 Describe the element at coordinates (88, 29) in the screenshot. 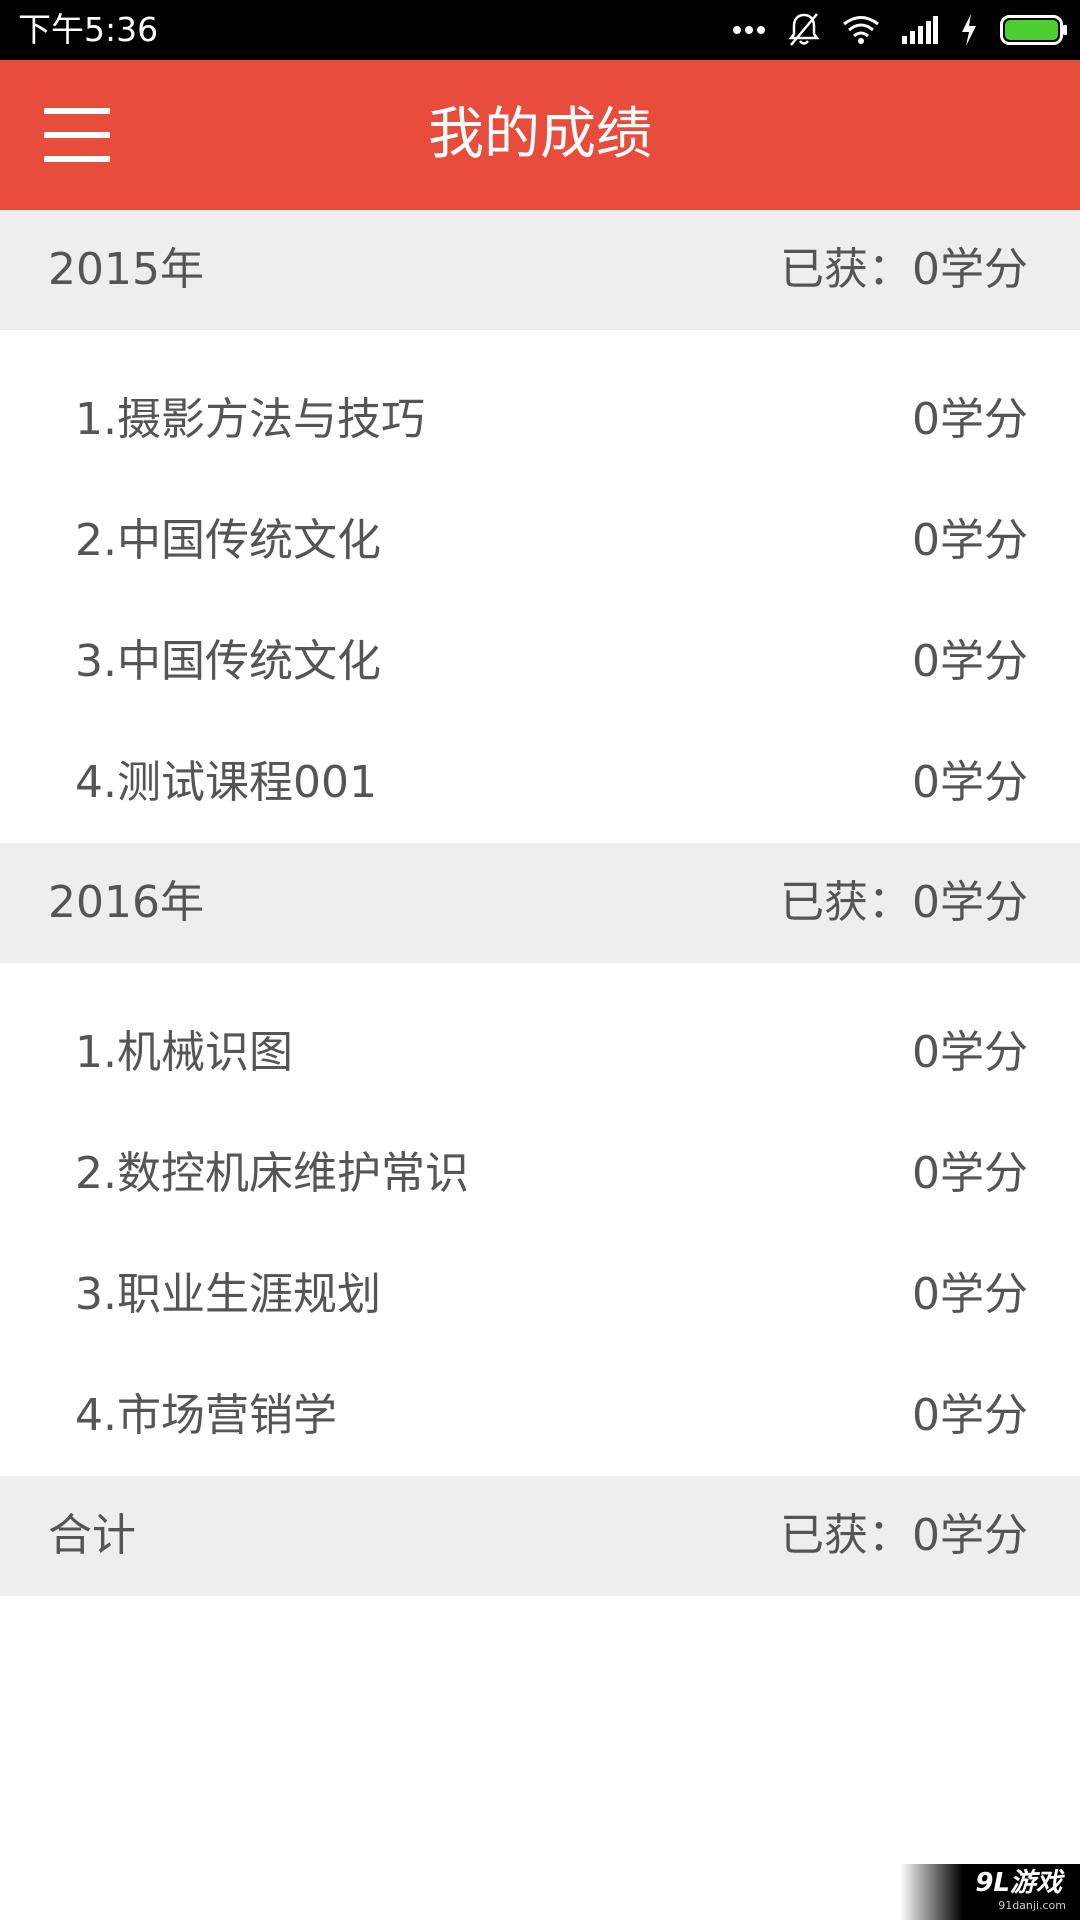

I see `status-time: 下午5:36` at that location.